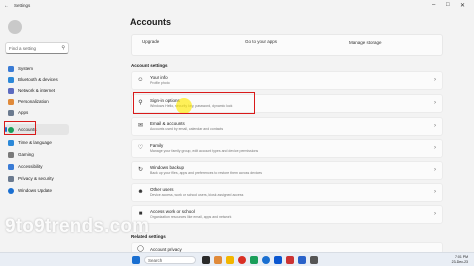 This screenshot has height=266, width=474. Describe the element at coordinates (287, 80) in the screenshot. I see `row-your-info: ☺ Your info Profile photo ›` at that location.